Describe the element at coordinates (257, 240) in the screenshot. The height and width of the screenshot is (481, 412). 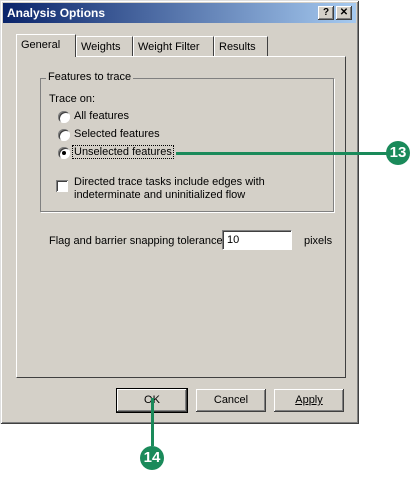
I see `tolerance-input` at that location.